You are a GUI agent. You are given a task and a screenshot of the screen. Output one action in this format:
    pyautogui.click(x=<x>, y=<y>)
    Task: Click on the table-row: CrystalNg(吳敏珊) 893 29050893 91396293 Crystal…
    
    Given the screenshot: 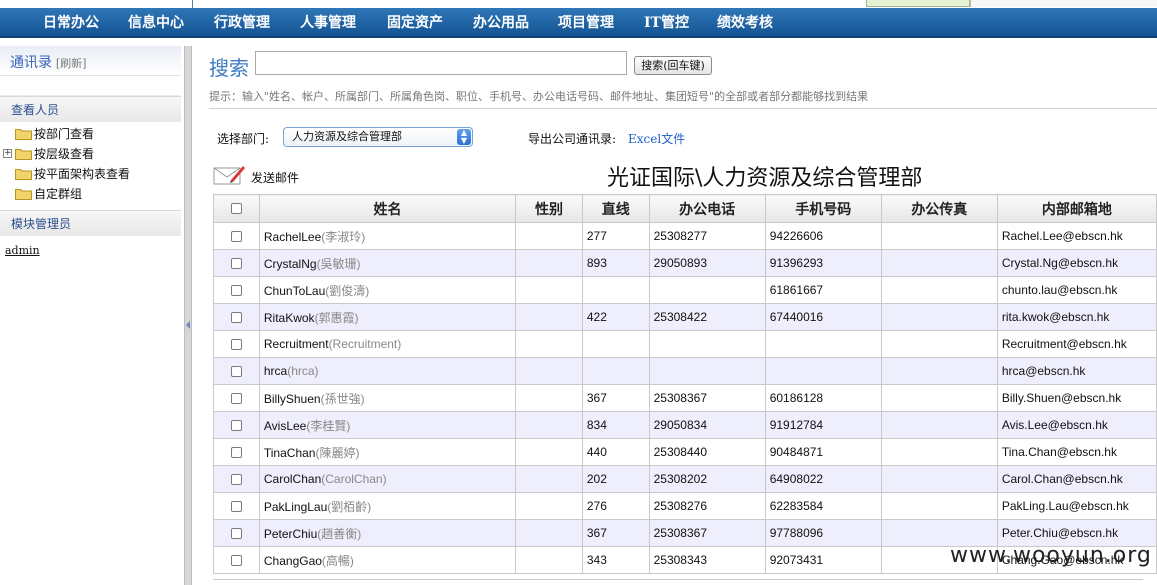 What is the action you would take?
    pyautogui.click(x=685, y=263)
    